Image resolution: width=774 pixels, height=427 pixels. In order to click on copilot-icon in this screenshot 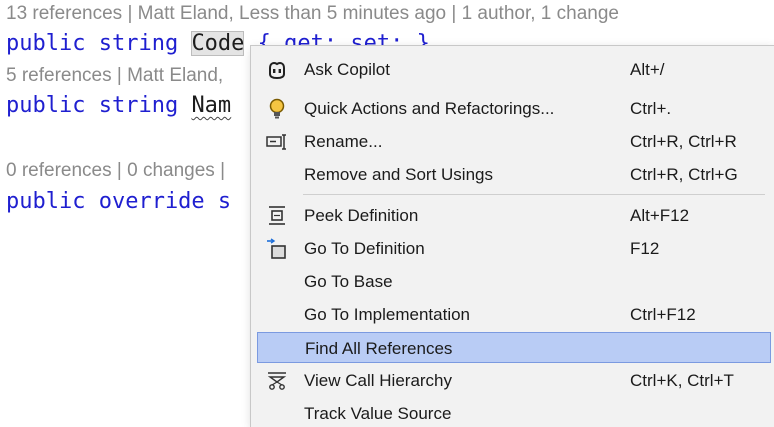, I will do `click(277, 70)`.